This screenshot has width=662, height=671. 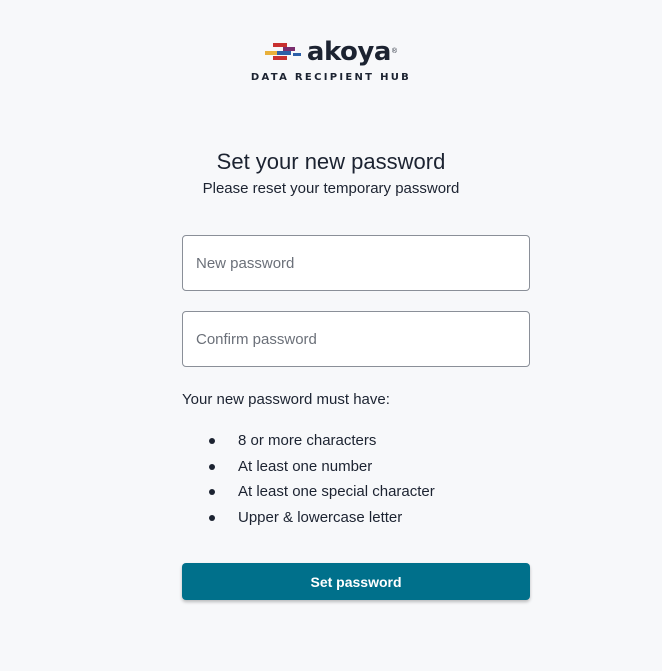 What do you see at coordinates (286, 399) in the screenshot?
I see `password-rules-label: Your new password must have:` at bounding box center [286, 399].